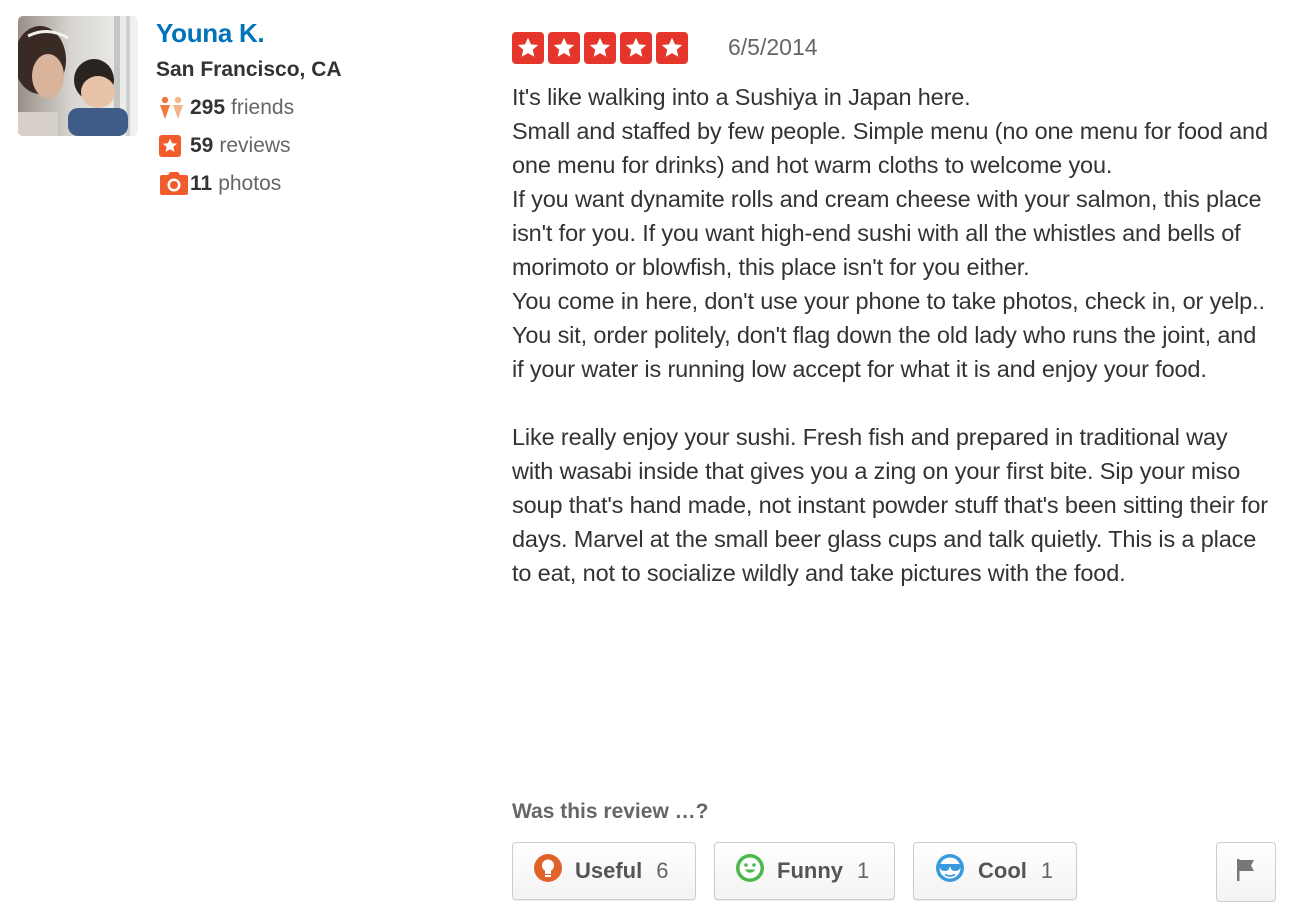 The image size is (1298, 918). Describe the element at coordinates (174, 184) in the screenshot. I see `camera-icon` at that location.